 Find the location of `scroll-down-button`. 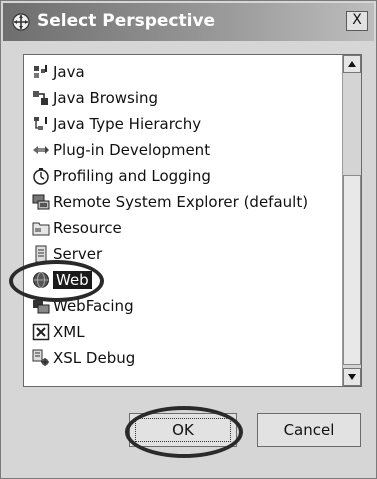

scroll-down-button is located at coordinates (352, 377).